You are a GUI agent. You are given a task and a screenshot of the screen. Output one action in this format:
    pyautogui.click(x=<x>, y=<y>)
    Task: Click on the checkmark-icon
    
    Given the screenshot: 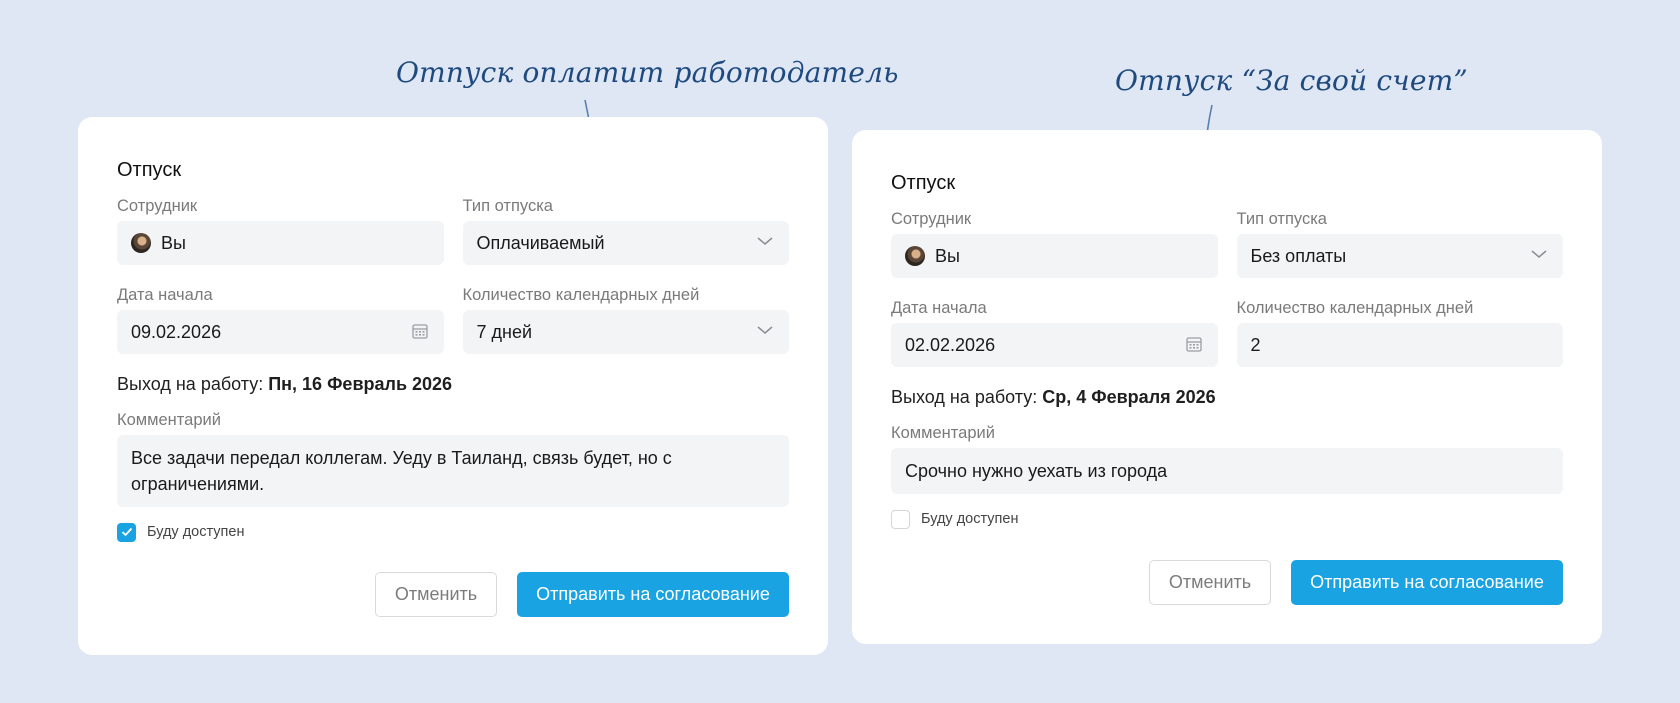 What is the action you would take?
    pyautogui.click(x=126, y=532)
    